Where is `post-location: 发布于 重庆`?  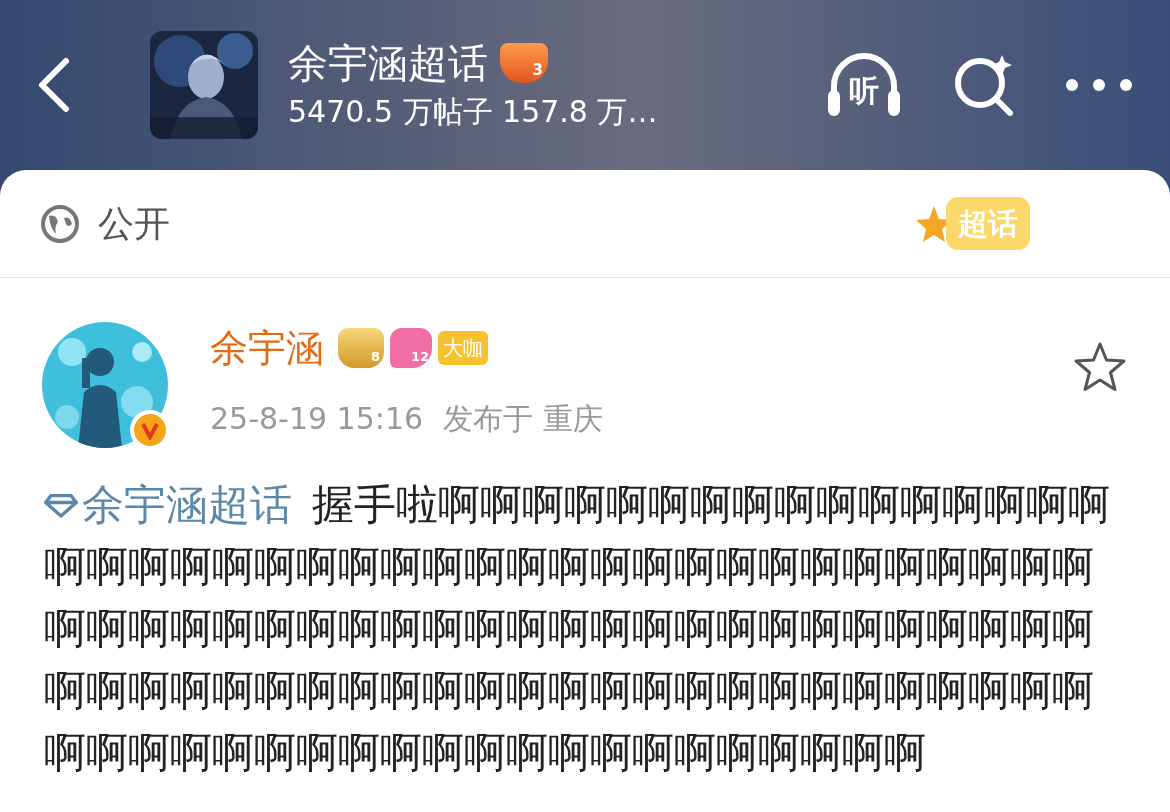 post-location: 发布于 重庆 is located at coordinates (523, 419).